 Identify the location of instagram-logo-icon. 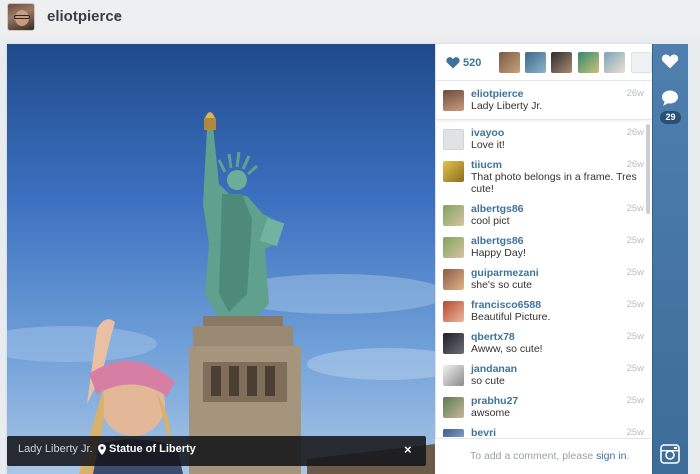
(670, 454).